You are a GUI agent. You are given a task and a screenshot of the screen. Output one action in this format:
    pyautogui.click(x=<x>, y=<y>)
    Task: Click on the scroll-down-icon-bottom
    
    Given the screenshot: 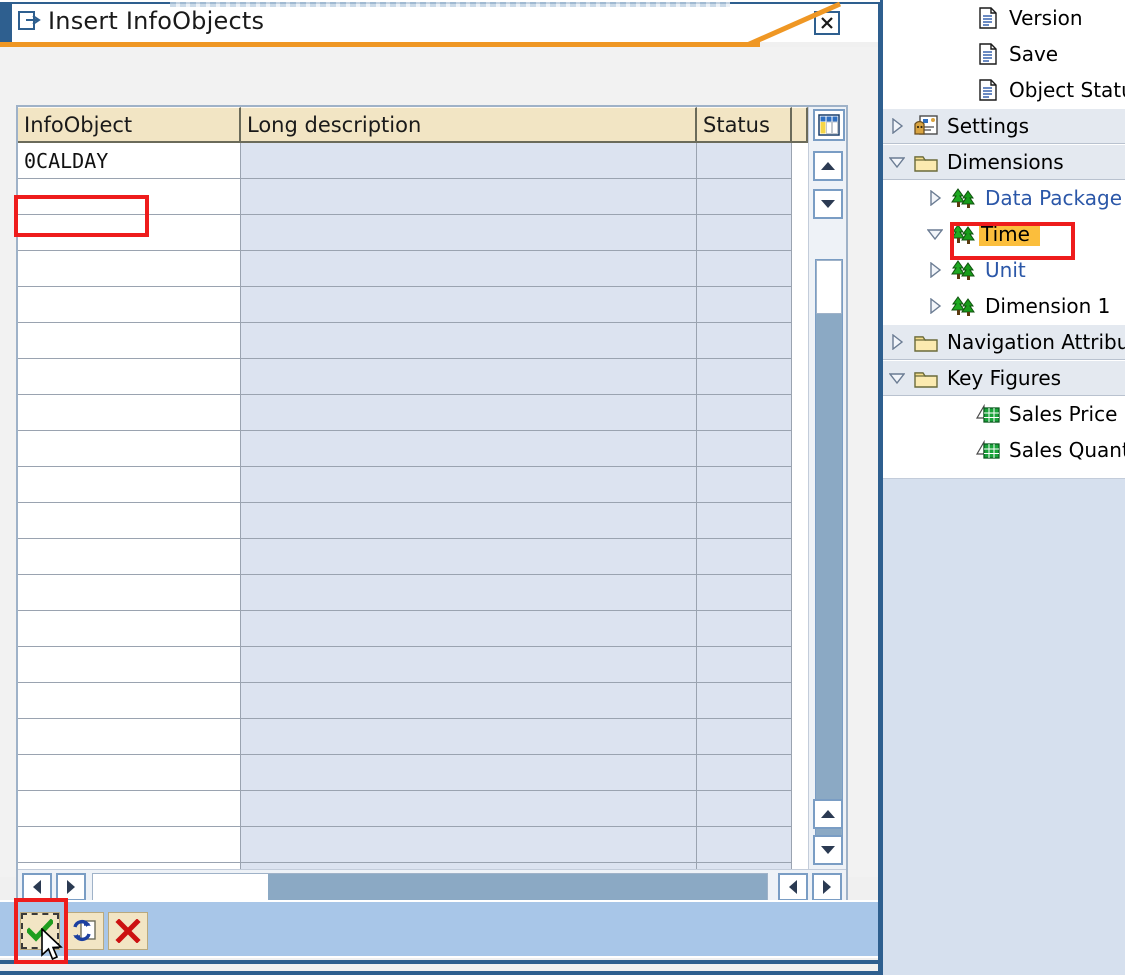 What is the action you would take?
    pyautogui.click(x=828, y=850)
    